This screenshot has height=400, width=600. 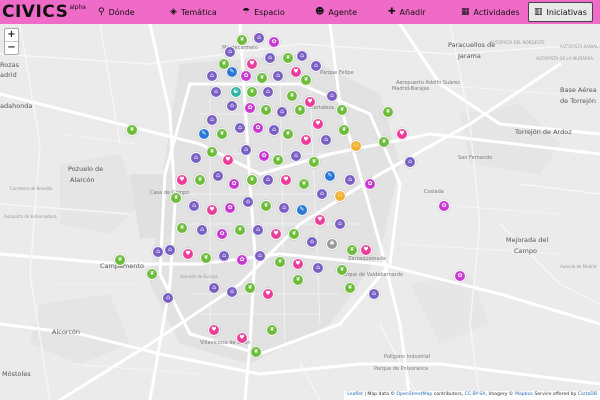 What do you see at coordinates (236, 92) in the screenshot?
I see `initiative-marker: ☯` at bounding box center [236, 92].